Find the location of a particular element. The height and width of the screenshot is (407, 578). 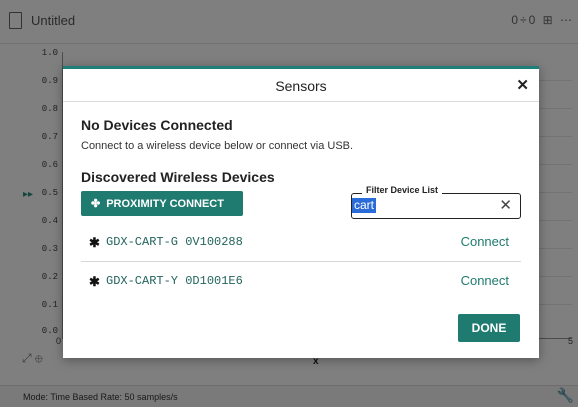

row-divider is located at coordinates (301, 261).